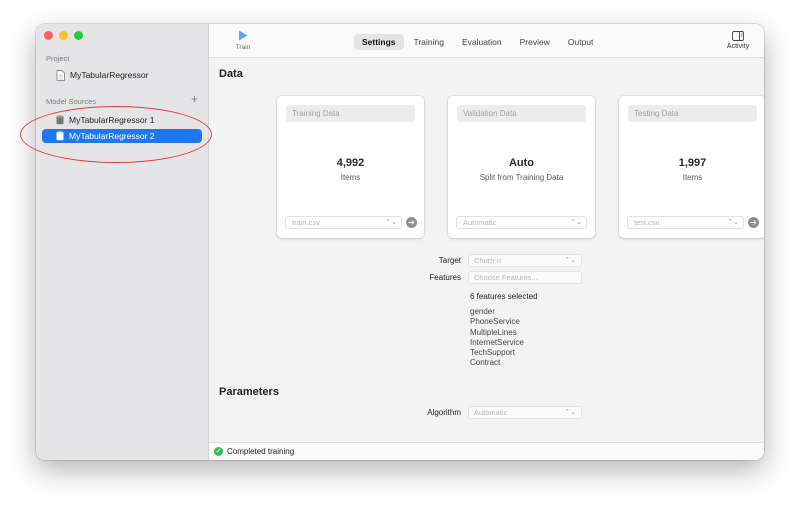  I want to click on card-header: Training Data, so click(350, 113).